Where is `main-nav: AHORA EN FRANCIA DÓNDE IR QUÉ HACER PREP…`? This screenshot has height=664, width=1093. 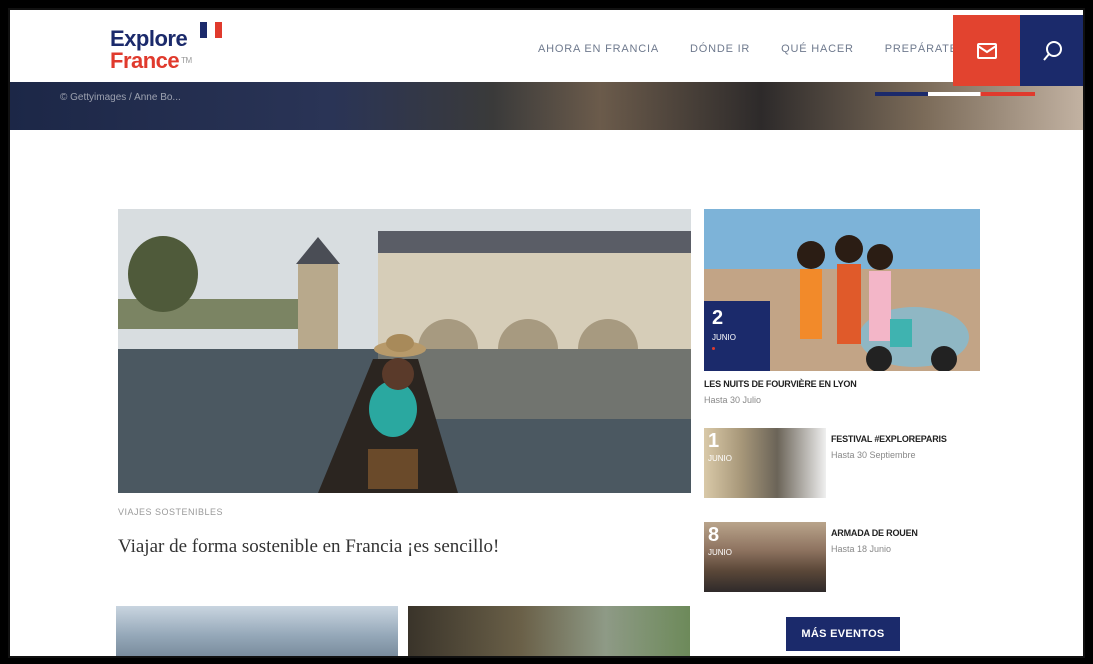
main-nav: AHORA EN FRANCIA DÓNDE IR QUÉ HACER PREP… is located at coordinates (763, 49).